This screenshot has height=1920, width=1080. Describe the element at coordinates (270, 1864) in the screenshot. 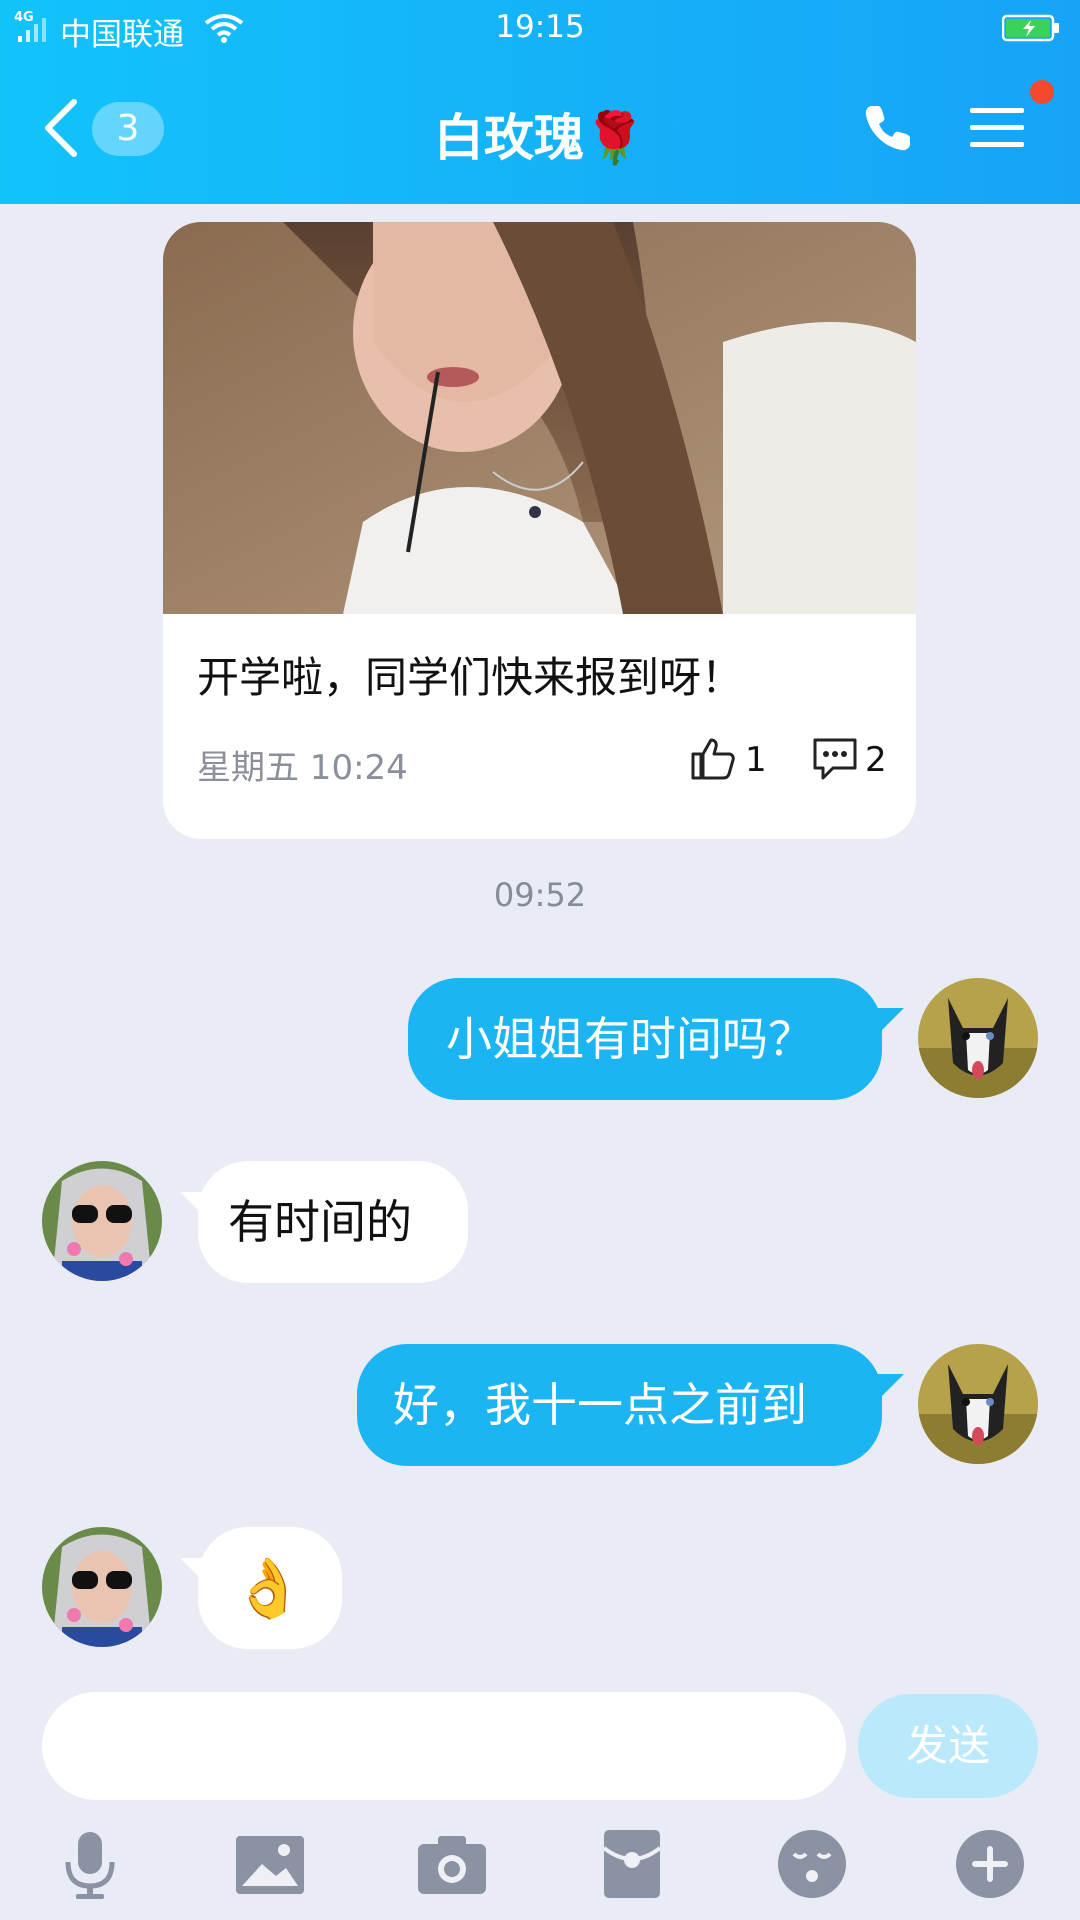

I see `image-icon` at that location.